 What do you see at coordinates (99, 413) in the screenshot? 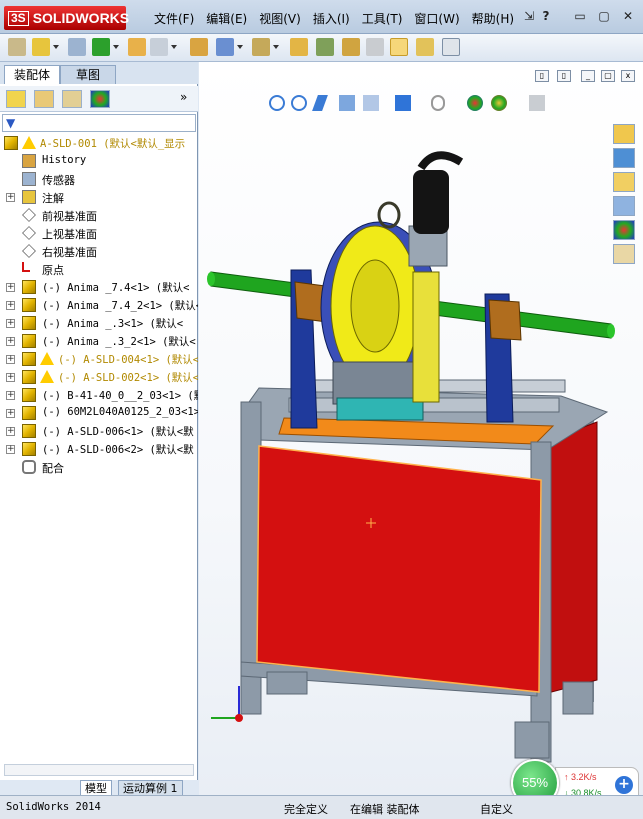
I see `tree-item: + (-) 60M2L040A0125_2_03<1>` at bounding box center [99, 413].